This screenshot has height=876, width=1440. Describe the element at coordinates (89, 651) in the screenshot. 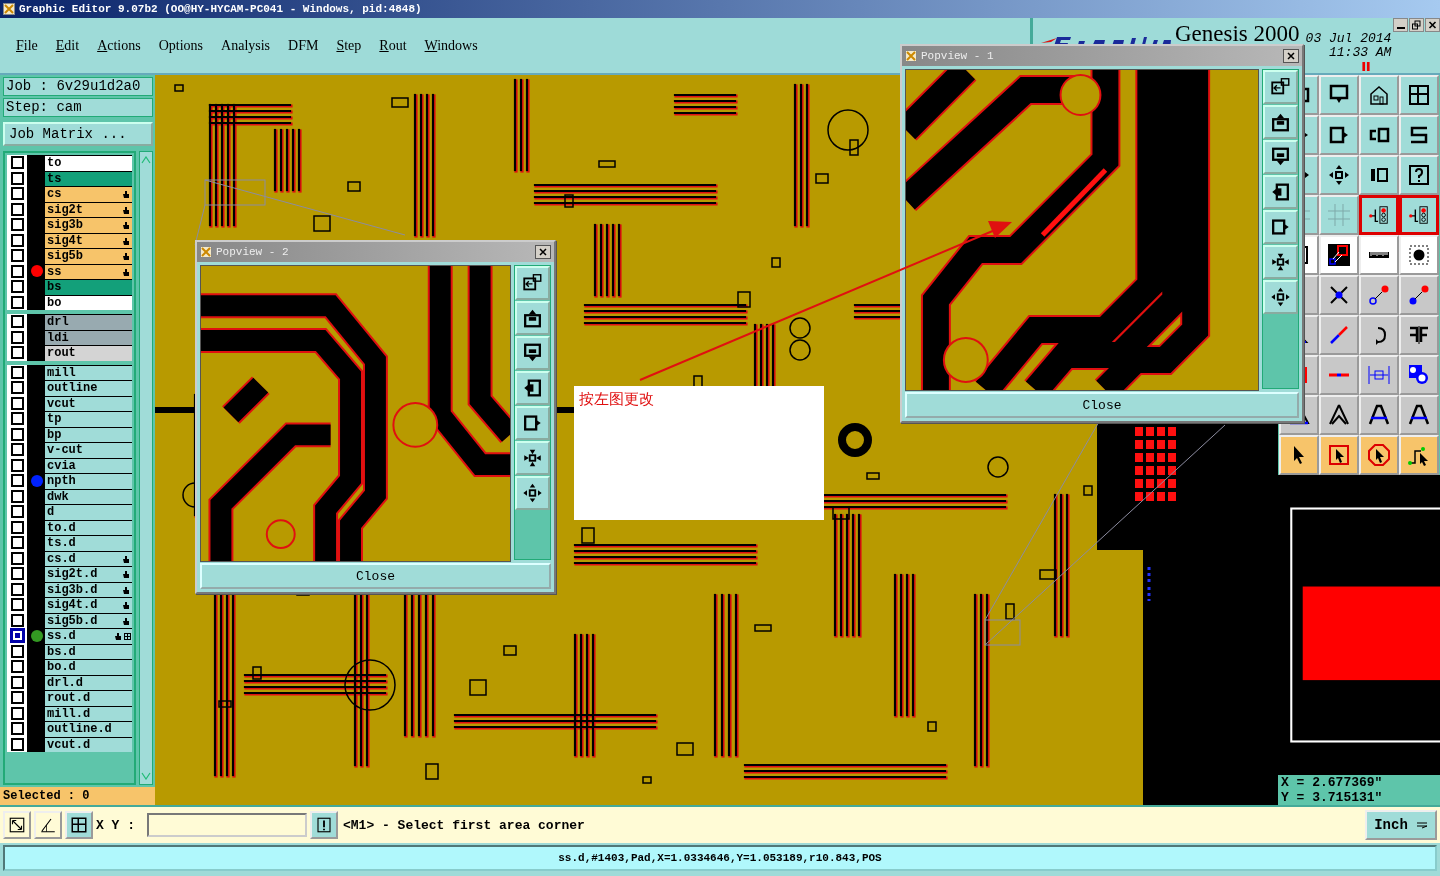

I see `layer-name: bs.d` at that location.